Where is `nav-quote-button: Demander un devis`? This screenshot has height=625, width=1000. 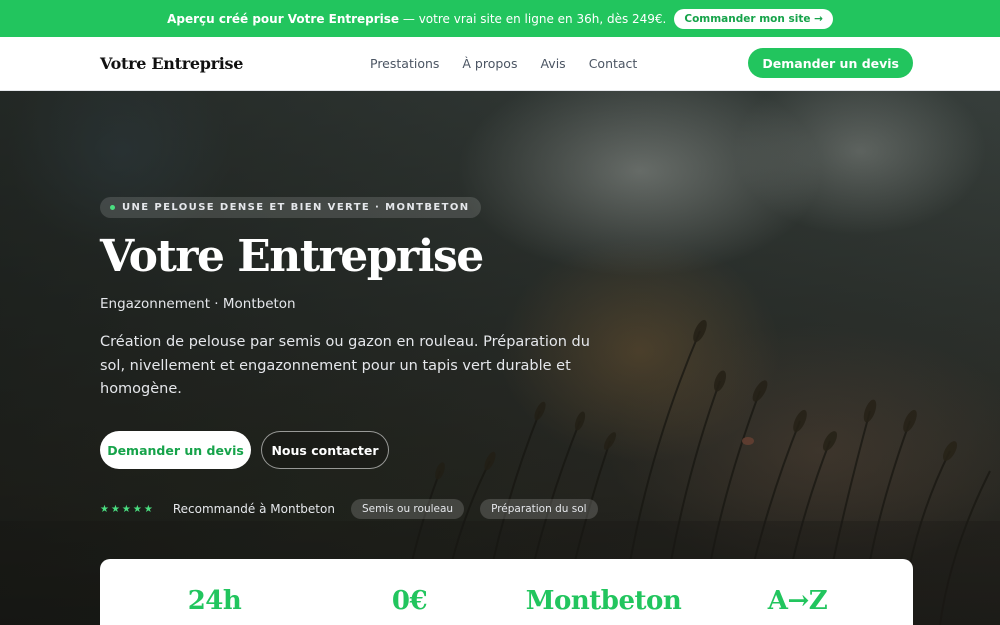
nav-quote-button: Demander un devis is located at coordinates (830, 63).